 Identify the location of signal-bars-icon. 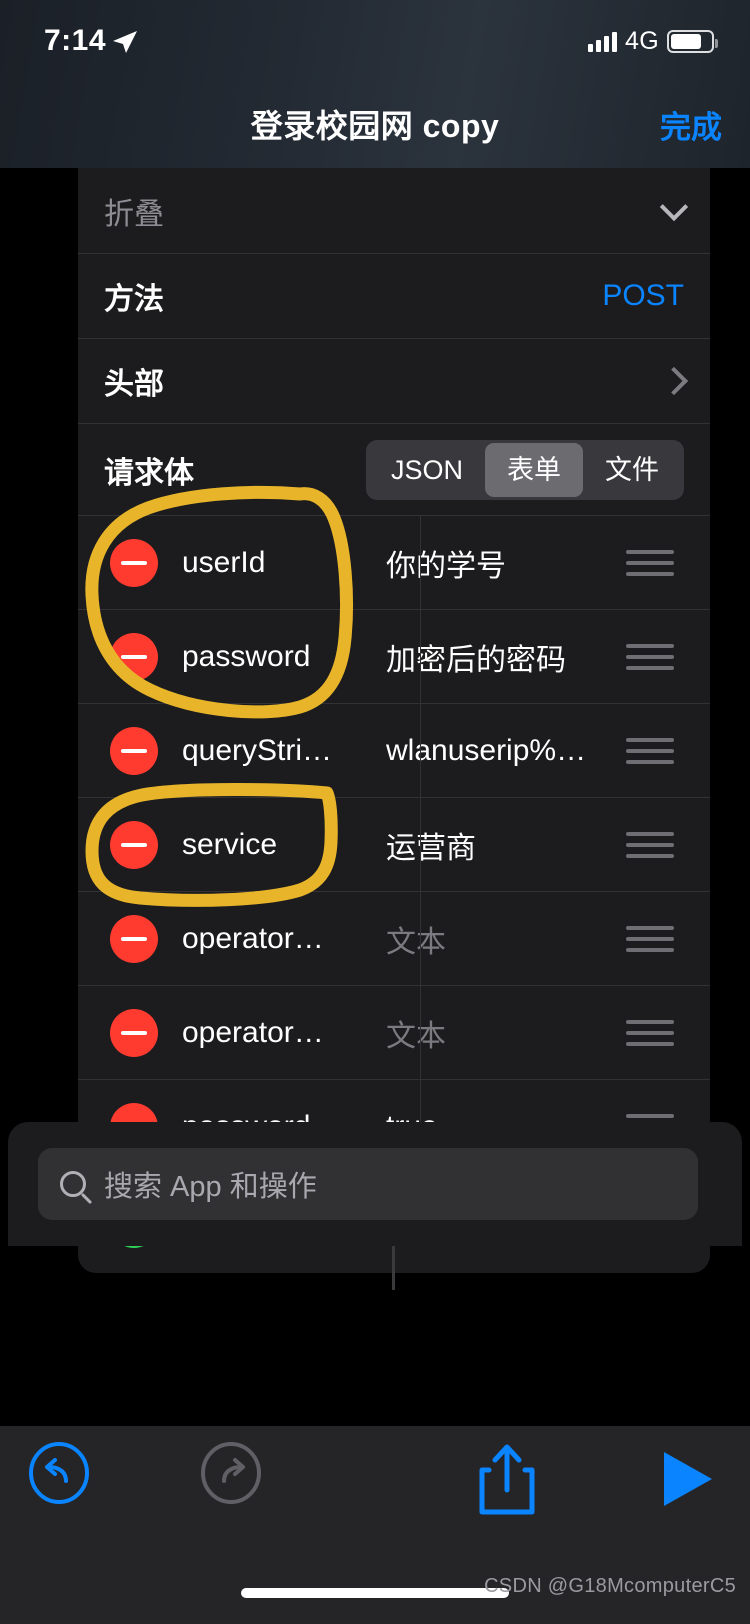
(603, 41).